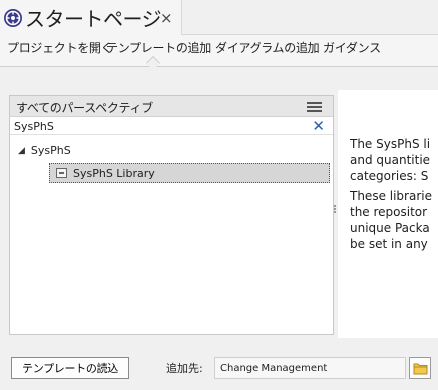 The image size is (438, 390). I want to click on tree-node-sysphs: ◢ SysPhS, so click(44, 150).